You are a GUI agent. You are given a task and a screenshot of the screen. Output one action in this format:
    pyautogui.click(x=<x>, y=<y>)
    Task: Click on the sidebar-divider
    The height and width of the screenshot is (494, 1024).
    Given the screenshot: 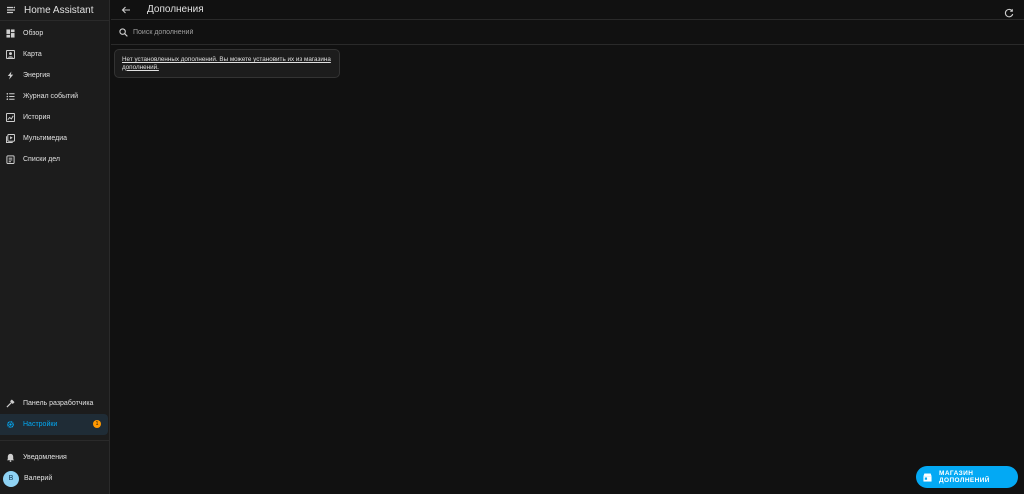 What is the action you would take?
    pyautogui.click(x=54, y=440)
    